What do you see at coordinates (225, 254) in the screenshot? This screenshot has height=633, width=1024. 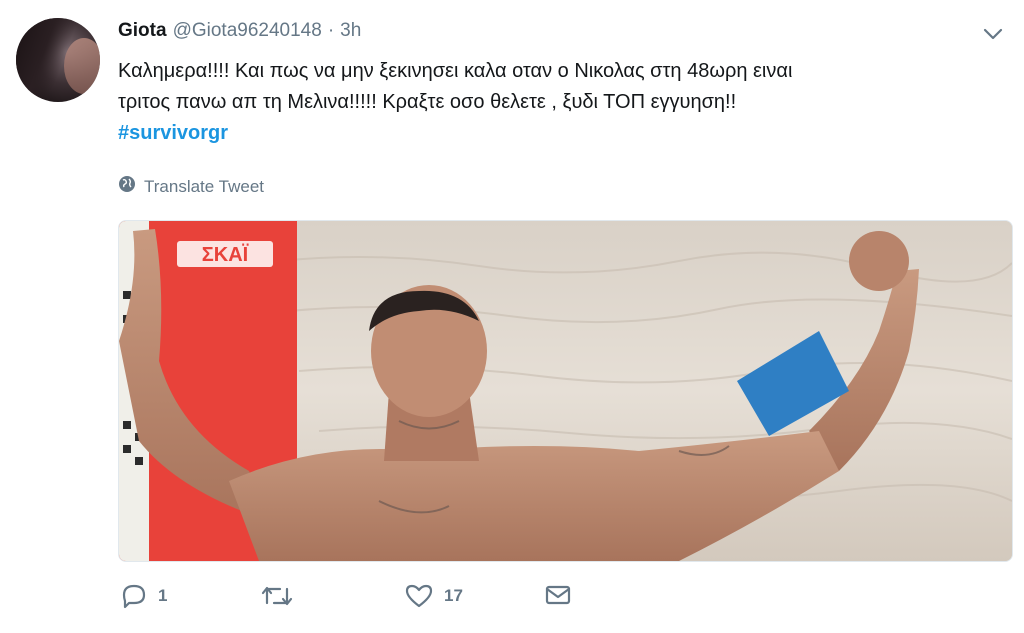 I see `media-logo-text: ΣΚΑΪ` at bounding box center [225, 254].